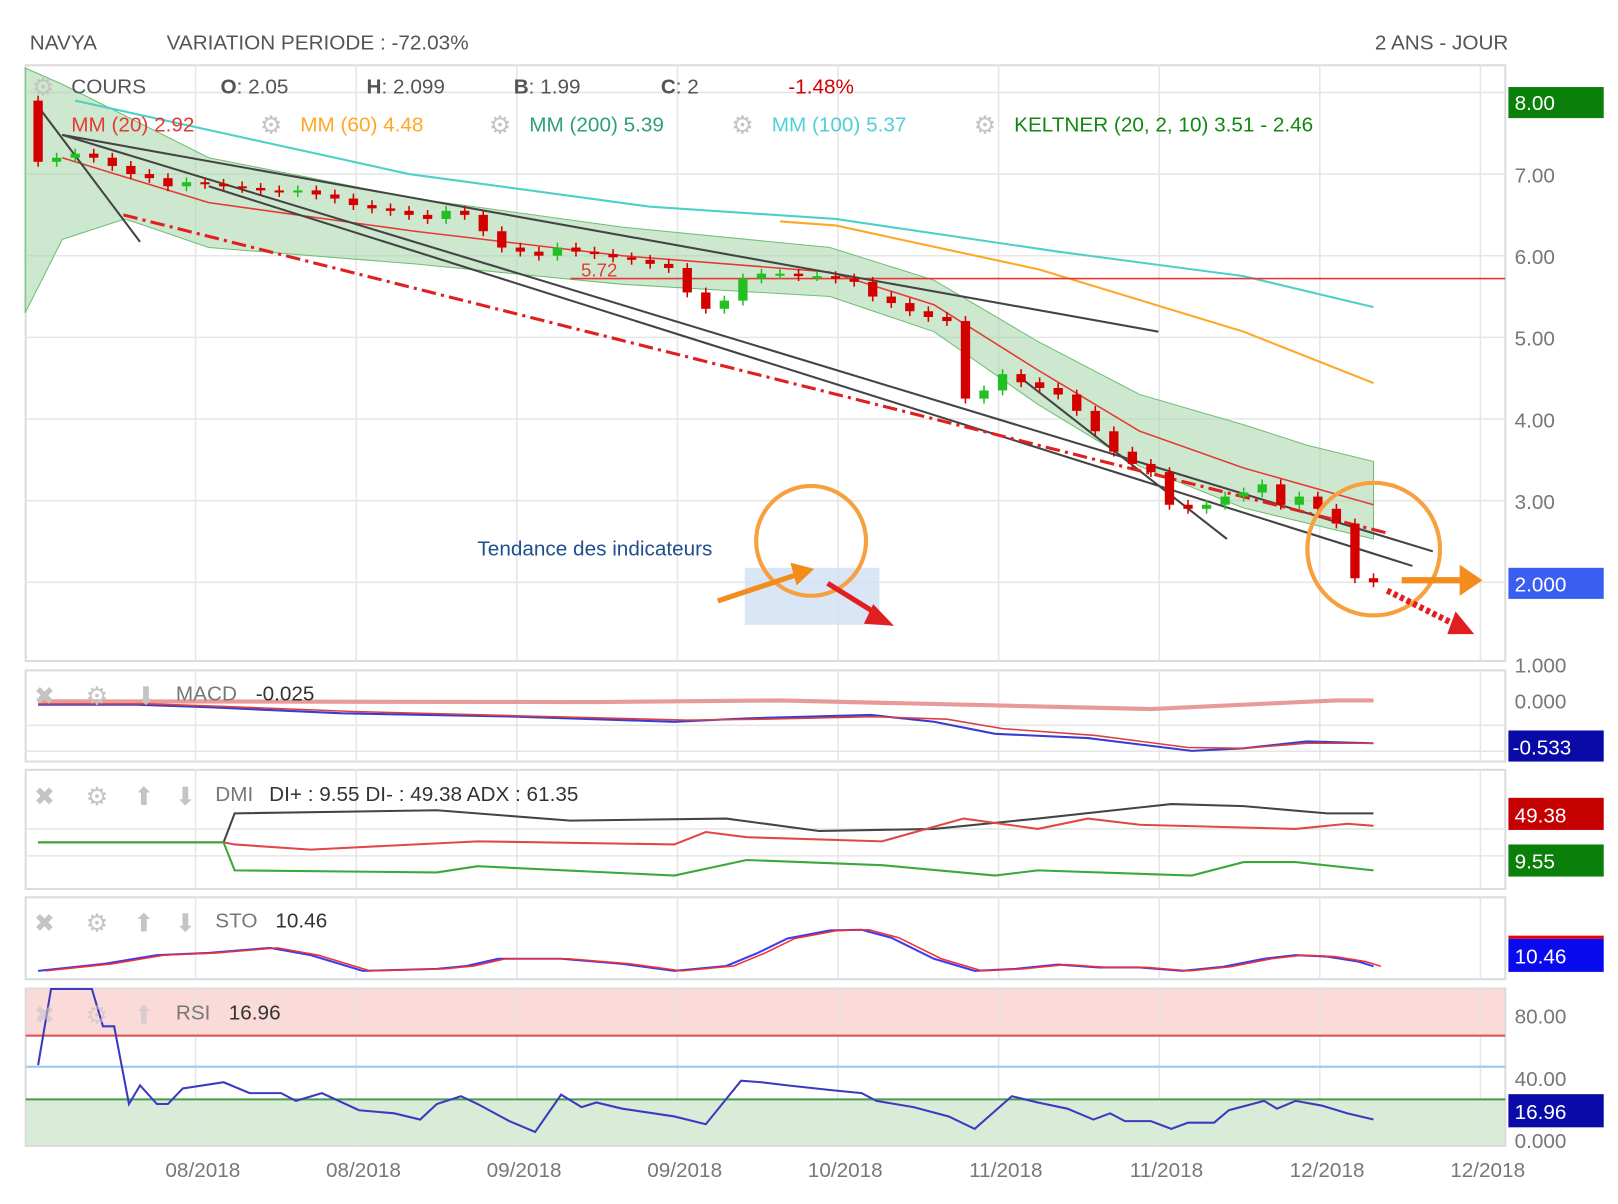 The width and height of the screenshot is (1618, 1204). Describe the element at coordinates (1442, 580) in the screenshot. I see `orange-right-arrow-icon` at that location.